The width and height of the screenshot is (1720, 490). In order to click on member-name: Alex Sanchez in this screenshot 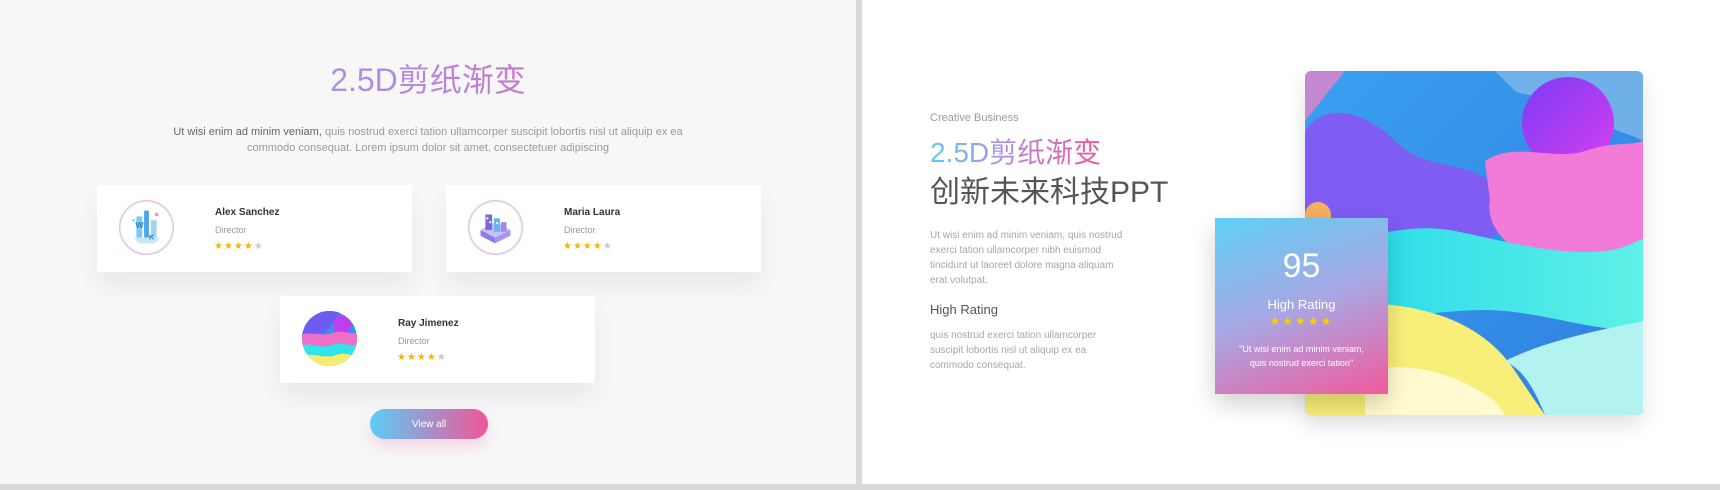, I will do `click(247, 212)`.